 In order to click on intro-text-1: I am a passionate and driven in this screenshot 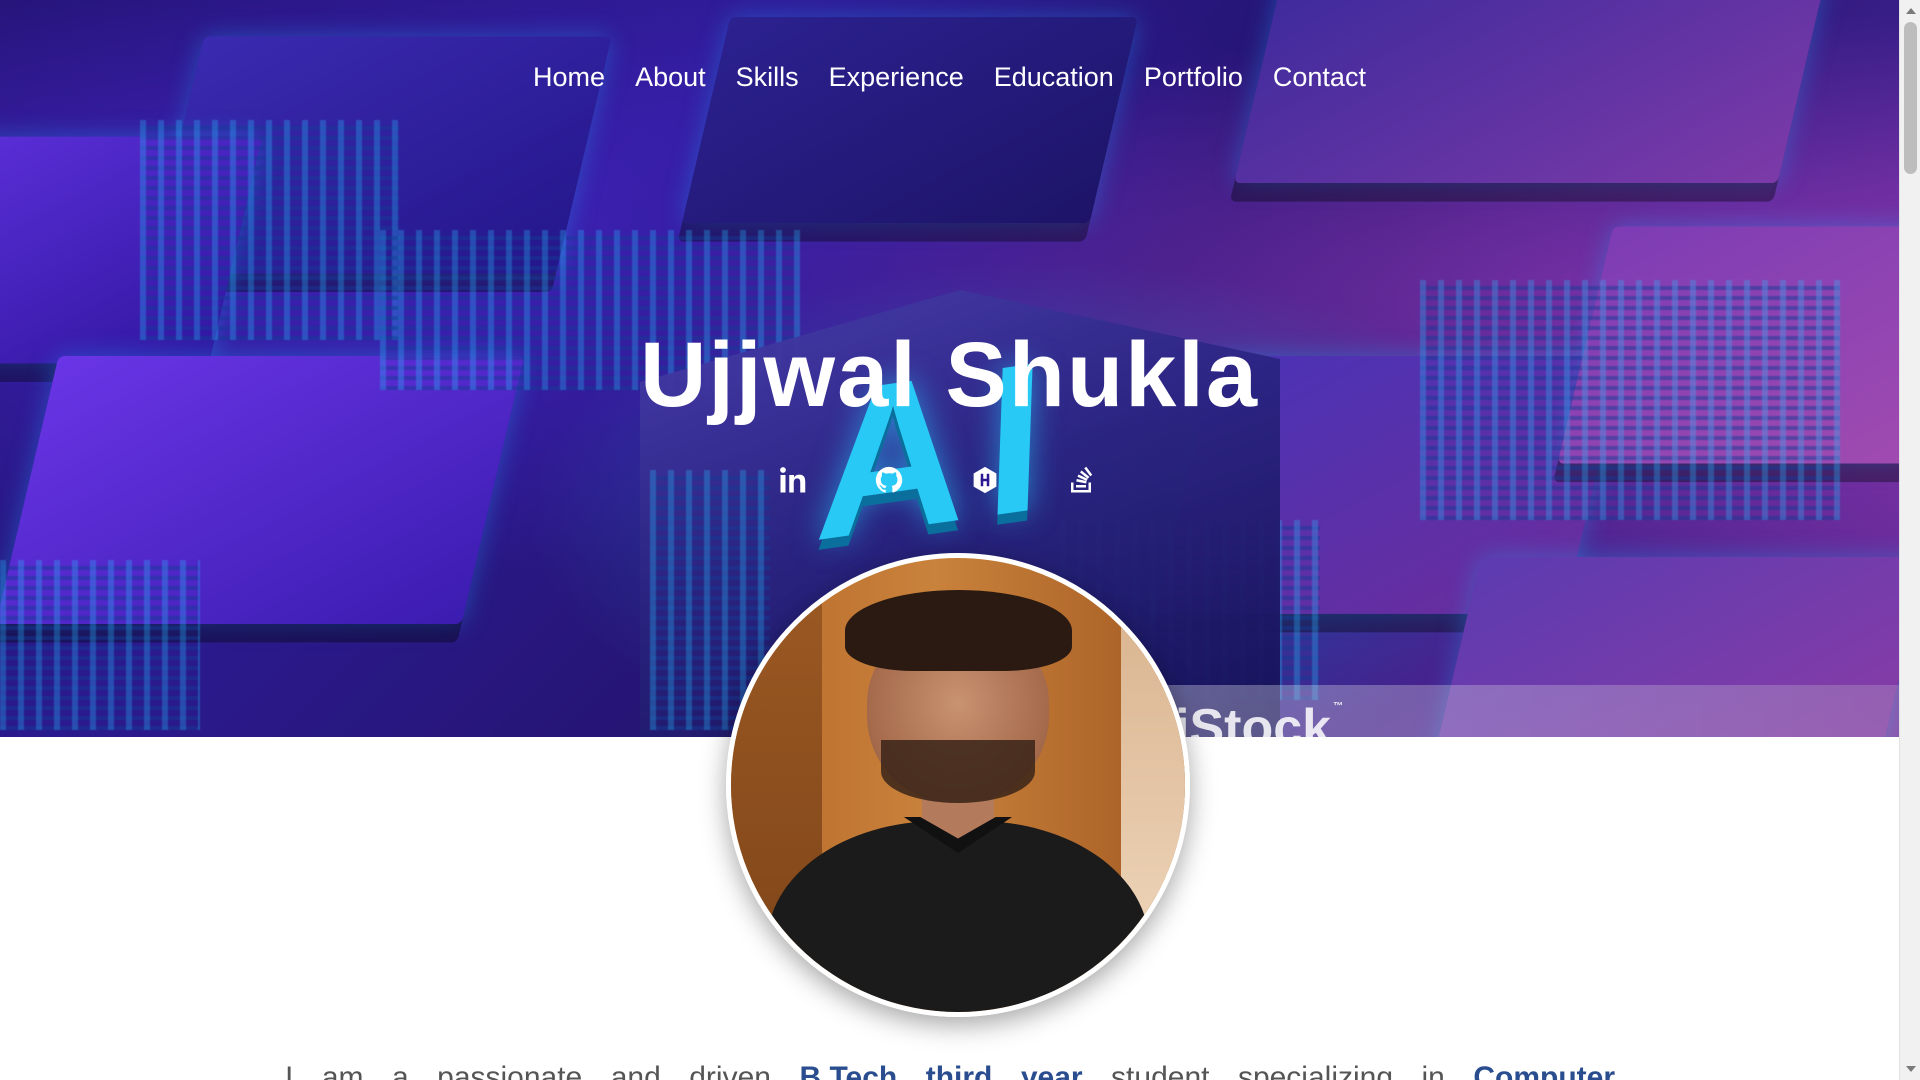, I will do `click(542, 1070)`.